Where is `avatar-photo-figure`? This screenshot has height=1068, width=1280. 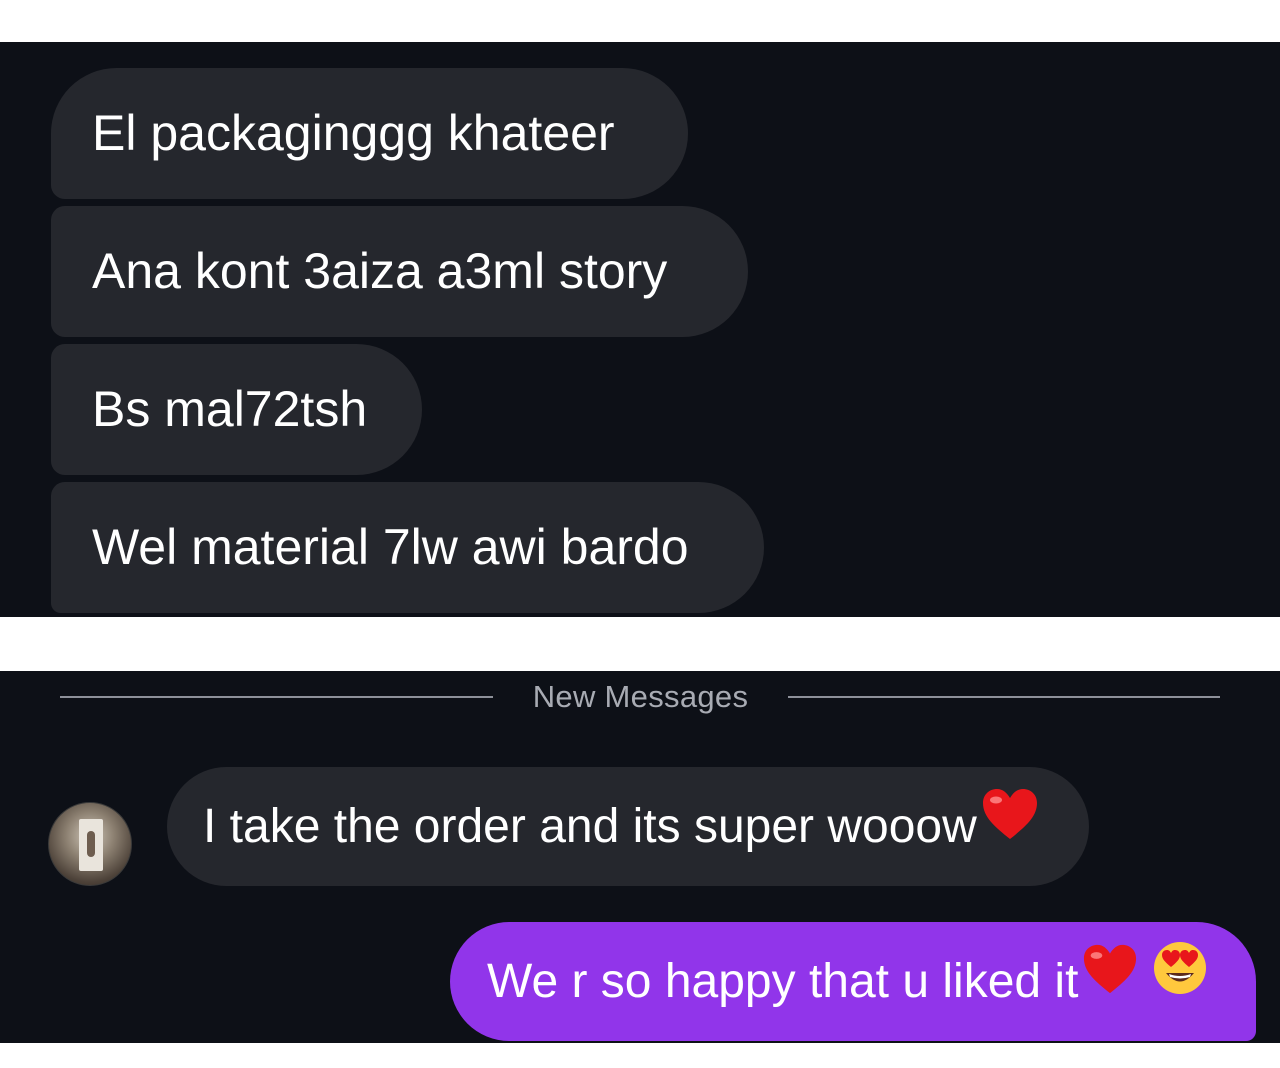
avatar-photo-figure is located at coordinates (91, 844).